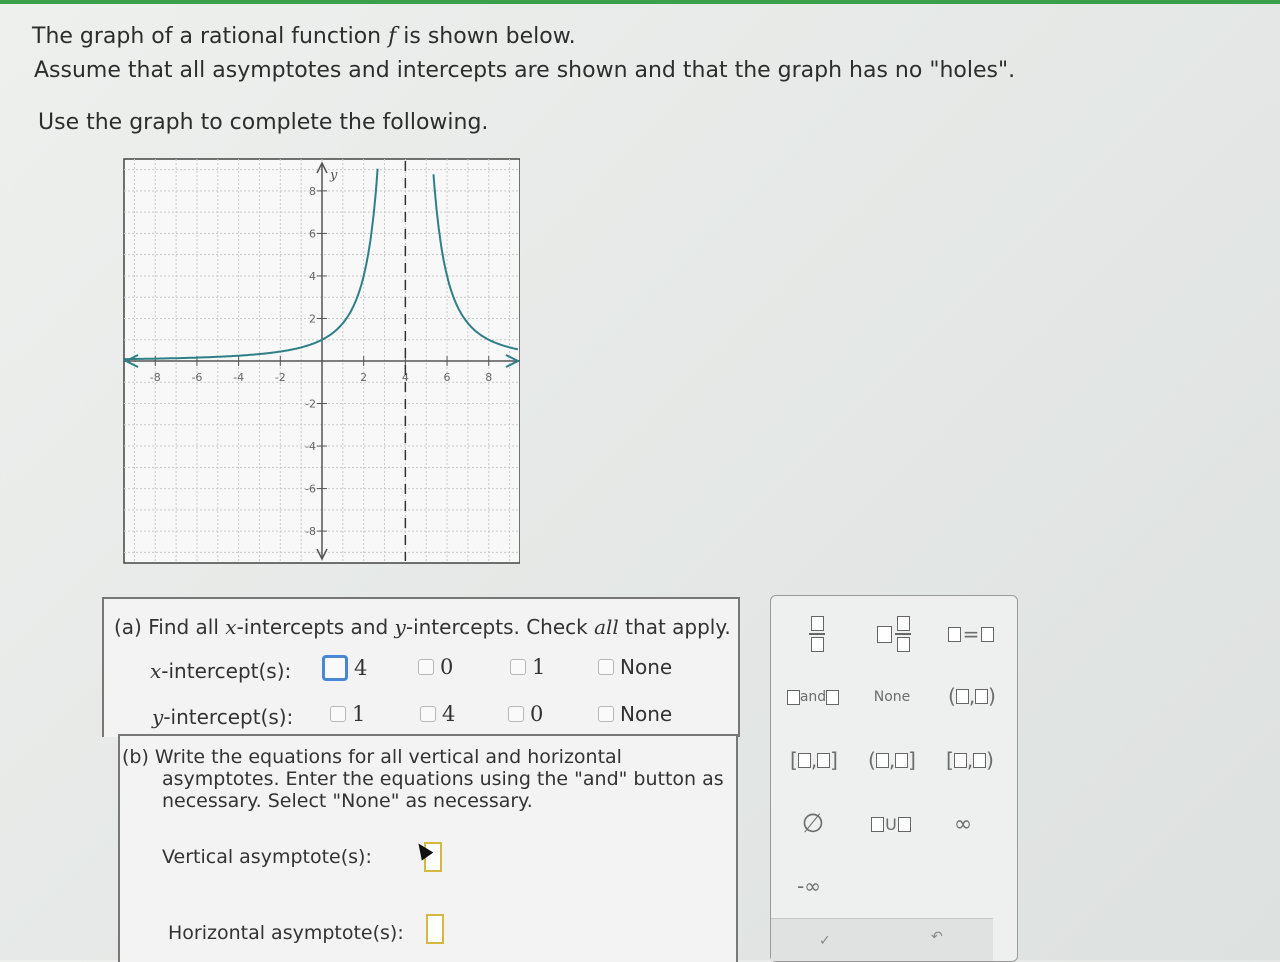  Describe the element at coordinates (280, 377) in the screenshot. I see `x-tick-label: -2` at that location.